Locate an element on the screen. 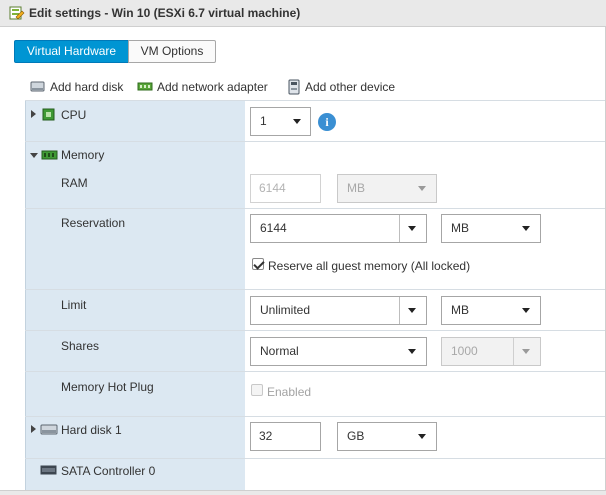 The image size is (606, 495). reservation-label: Reservation is located at coordinates (93, 223).